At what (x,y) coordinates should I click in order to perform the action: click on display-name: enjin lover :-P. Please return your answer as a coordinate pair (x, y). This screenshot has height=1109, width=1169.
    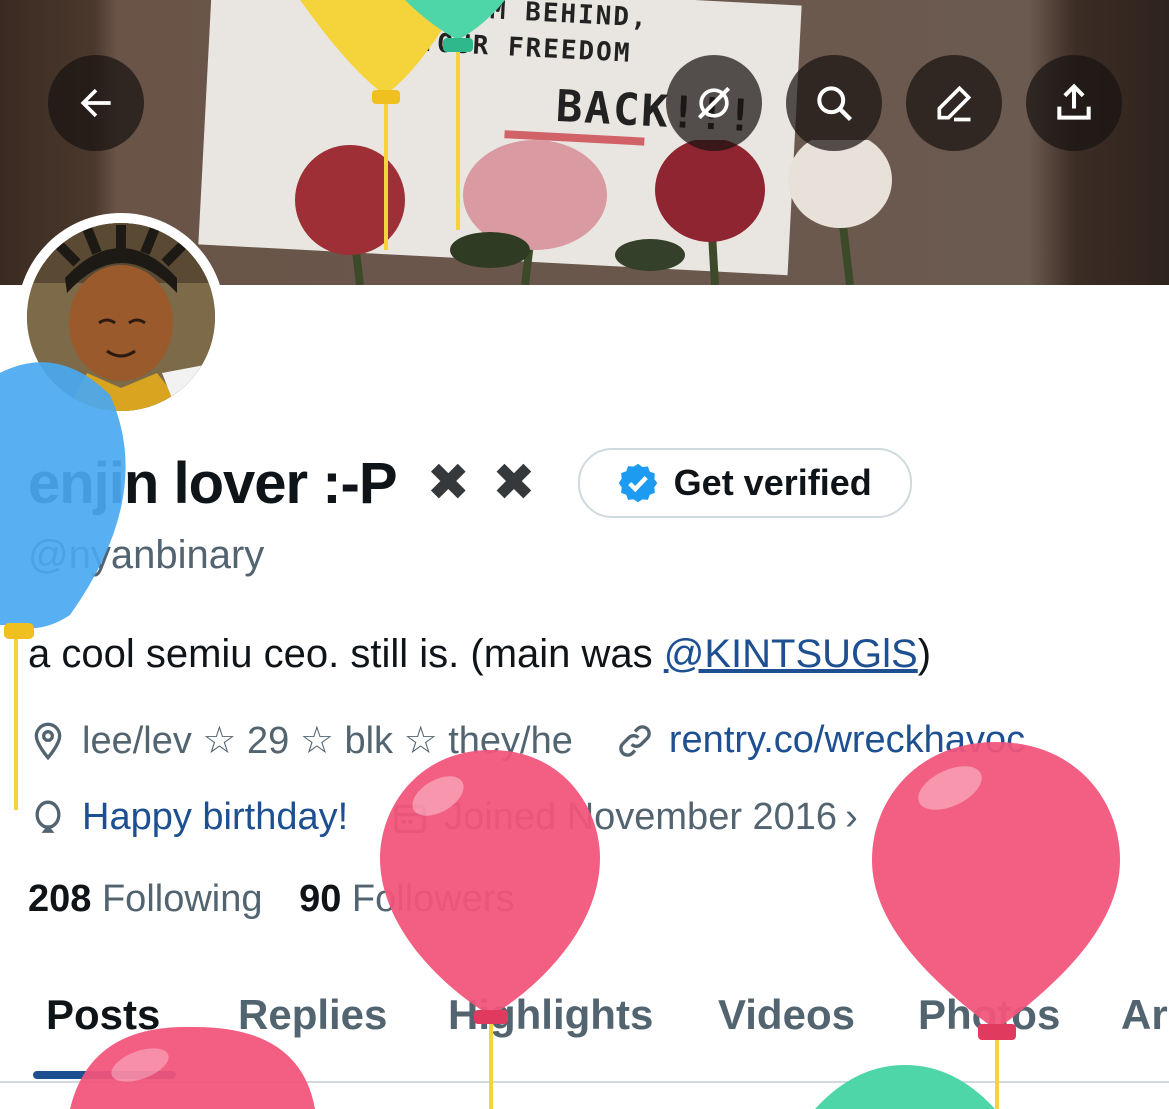
    Looking at the image, I should click on (213, 483).